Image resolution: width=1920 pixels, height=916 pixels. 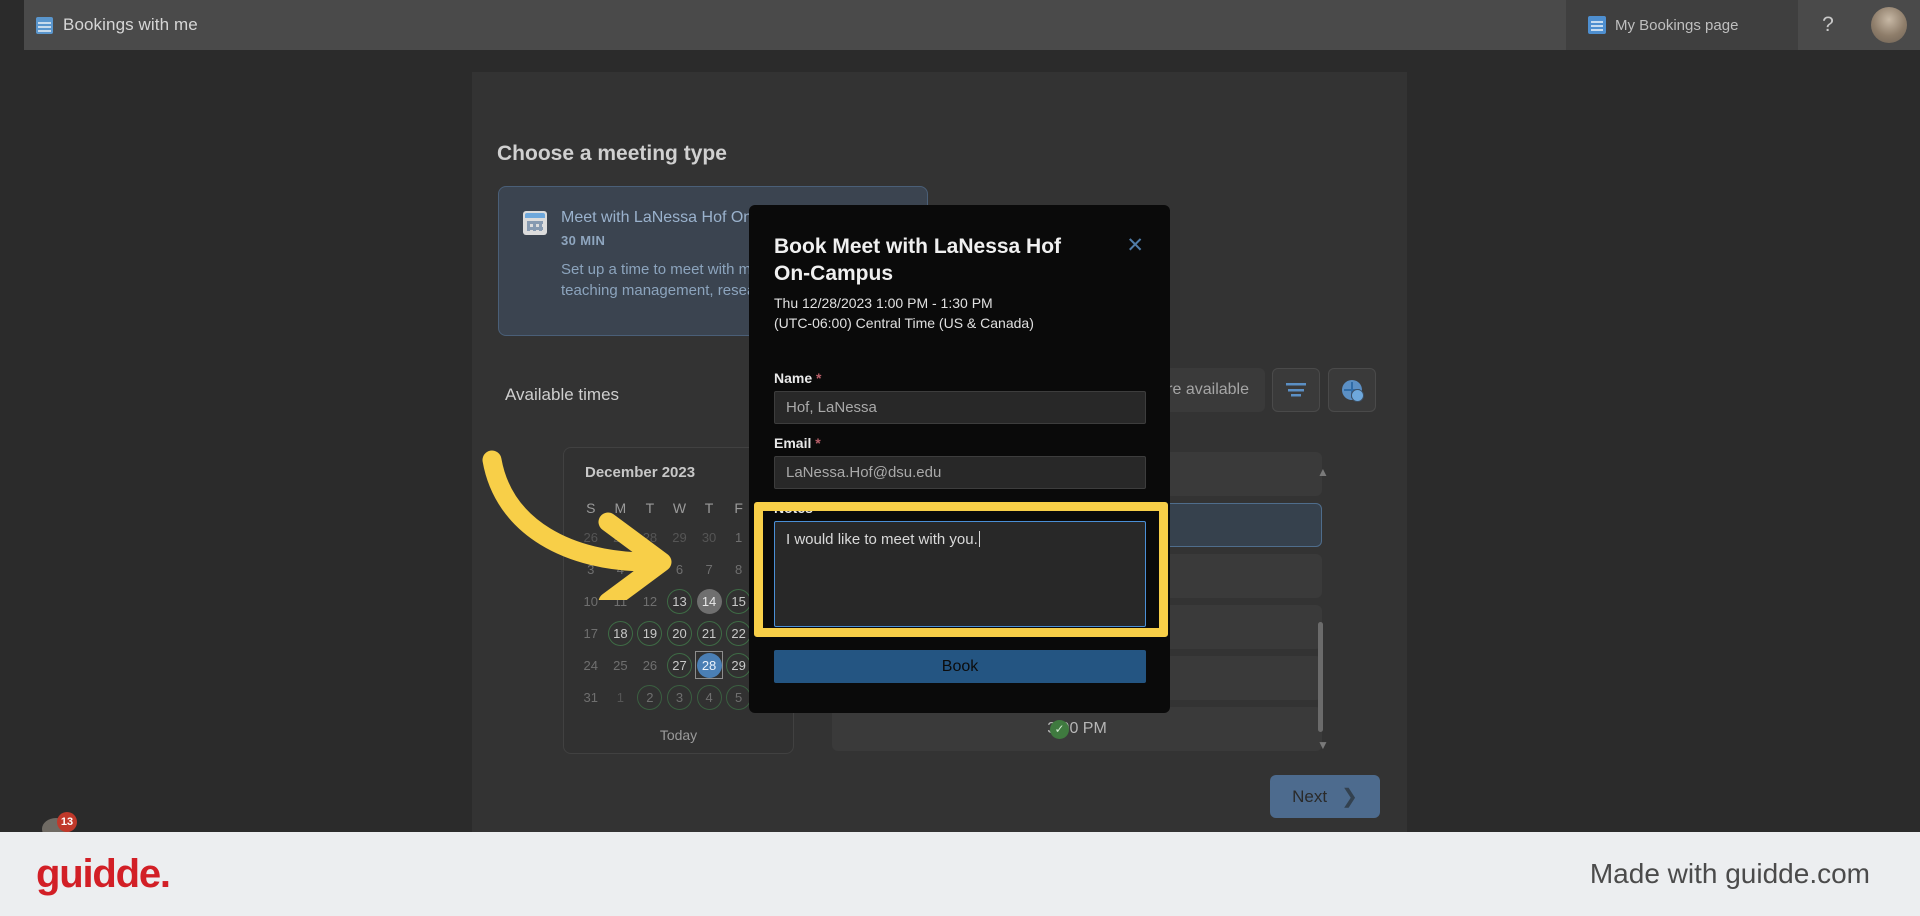 What do you see at coordinates (1320, 677) in the screenshot?
I see `scrollbar-thumb` at bounding box center [1320, 677].